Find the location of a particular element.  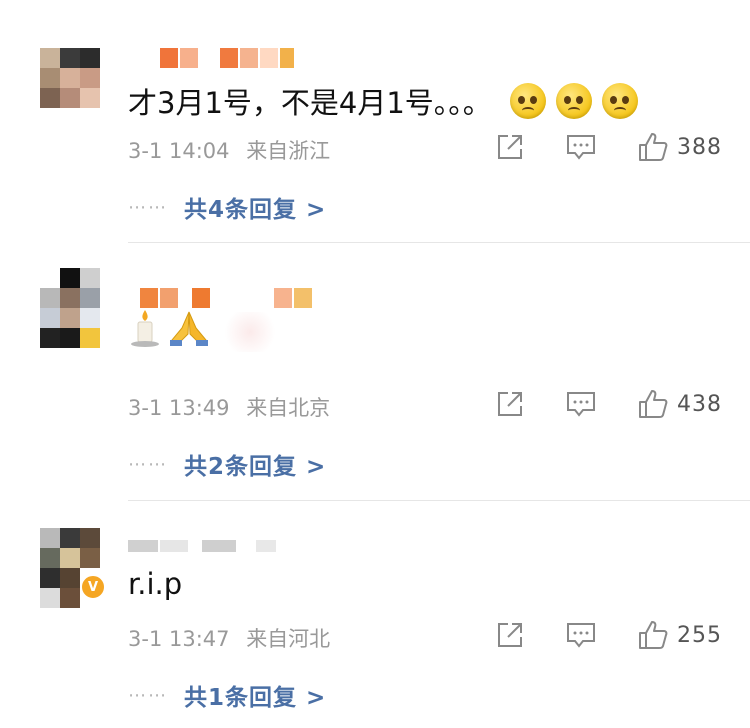

comment-time: 3-1 14:04 is located at coordinates (179, 151).